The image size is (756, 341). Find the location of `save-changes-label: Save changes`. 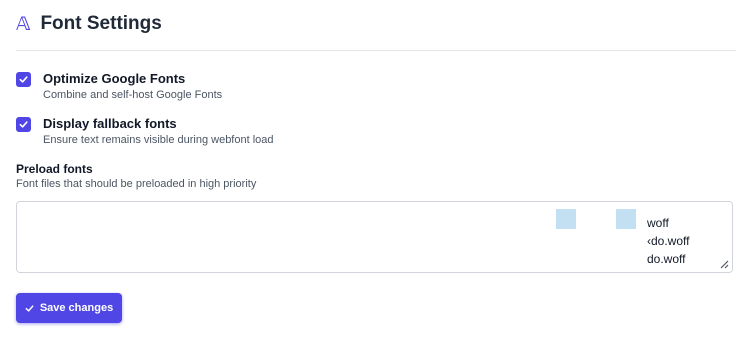

save-changes-label: Save changes is located at coordinates (76, 308).